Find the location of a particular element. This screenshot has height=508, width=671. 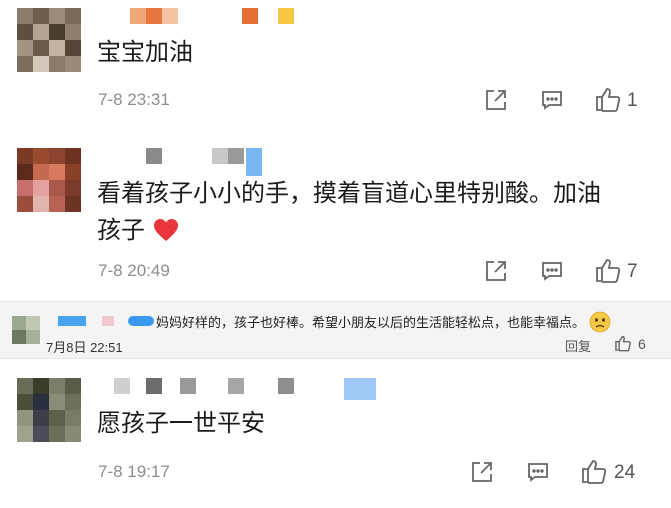

comment-text: 宝宝加油 is located at coordinates (145, 52).